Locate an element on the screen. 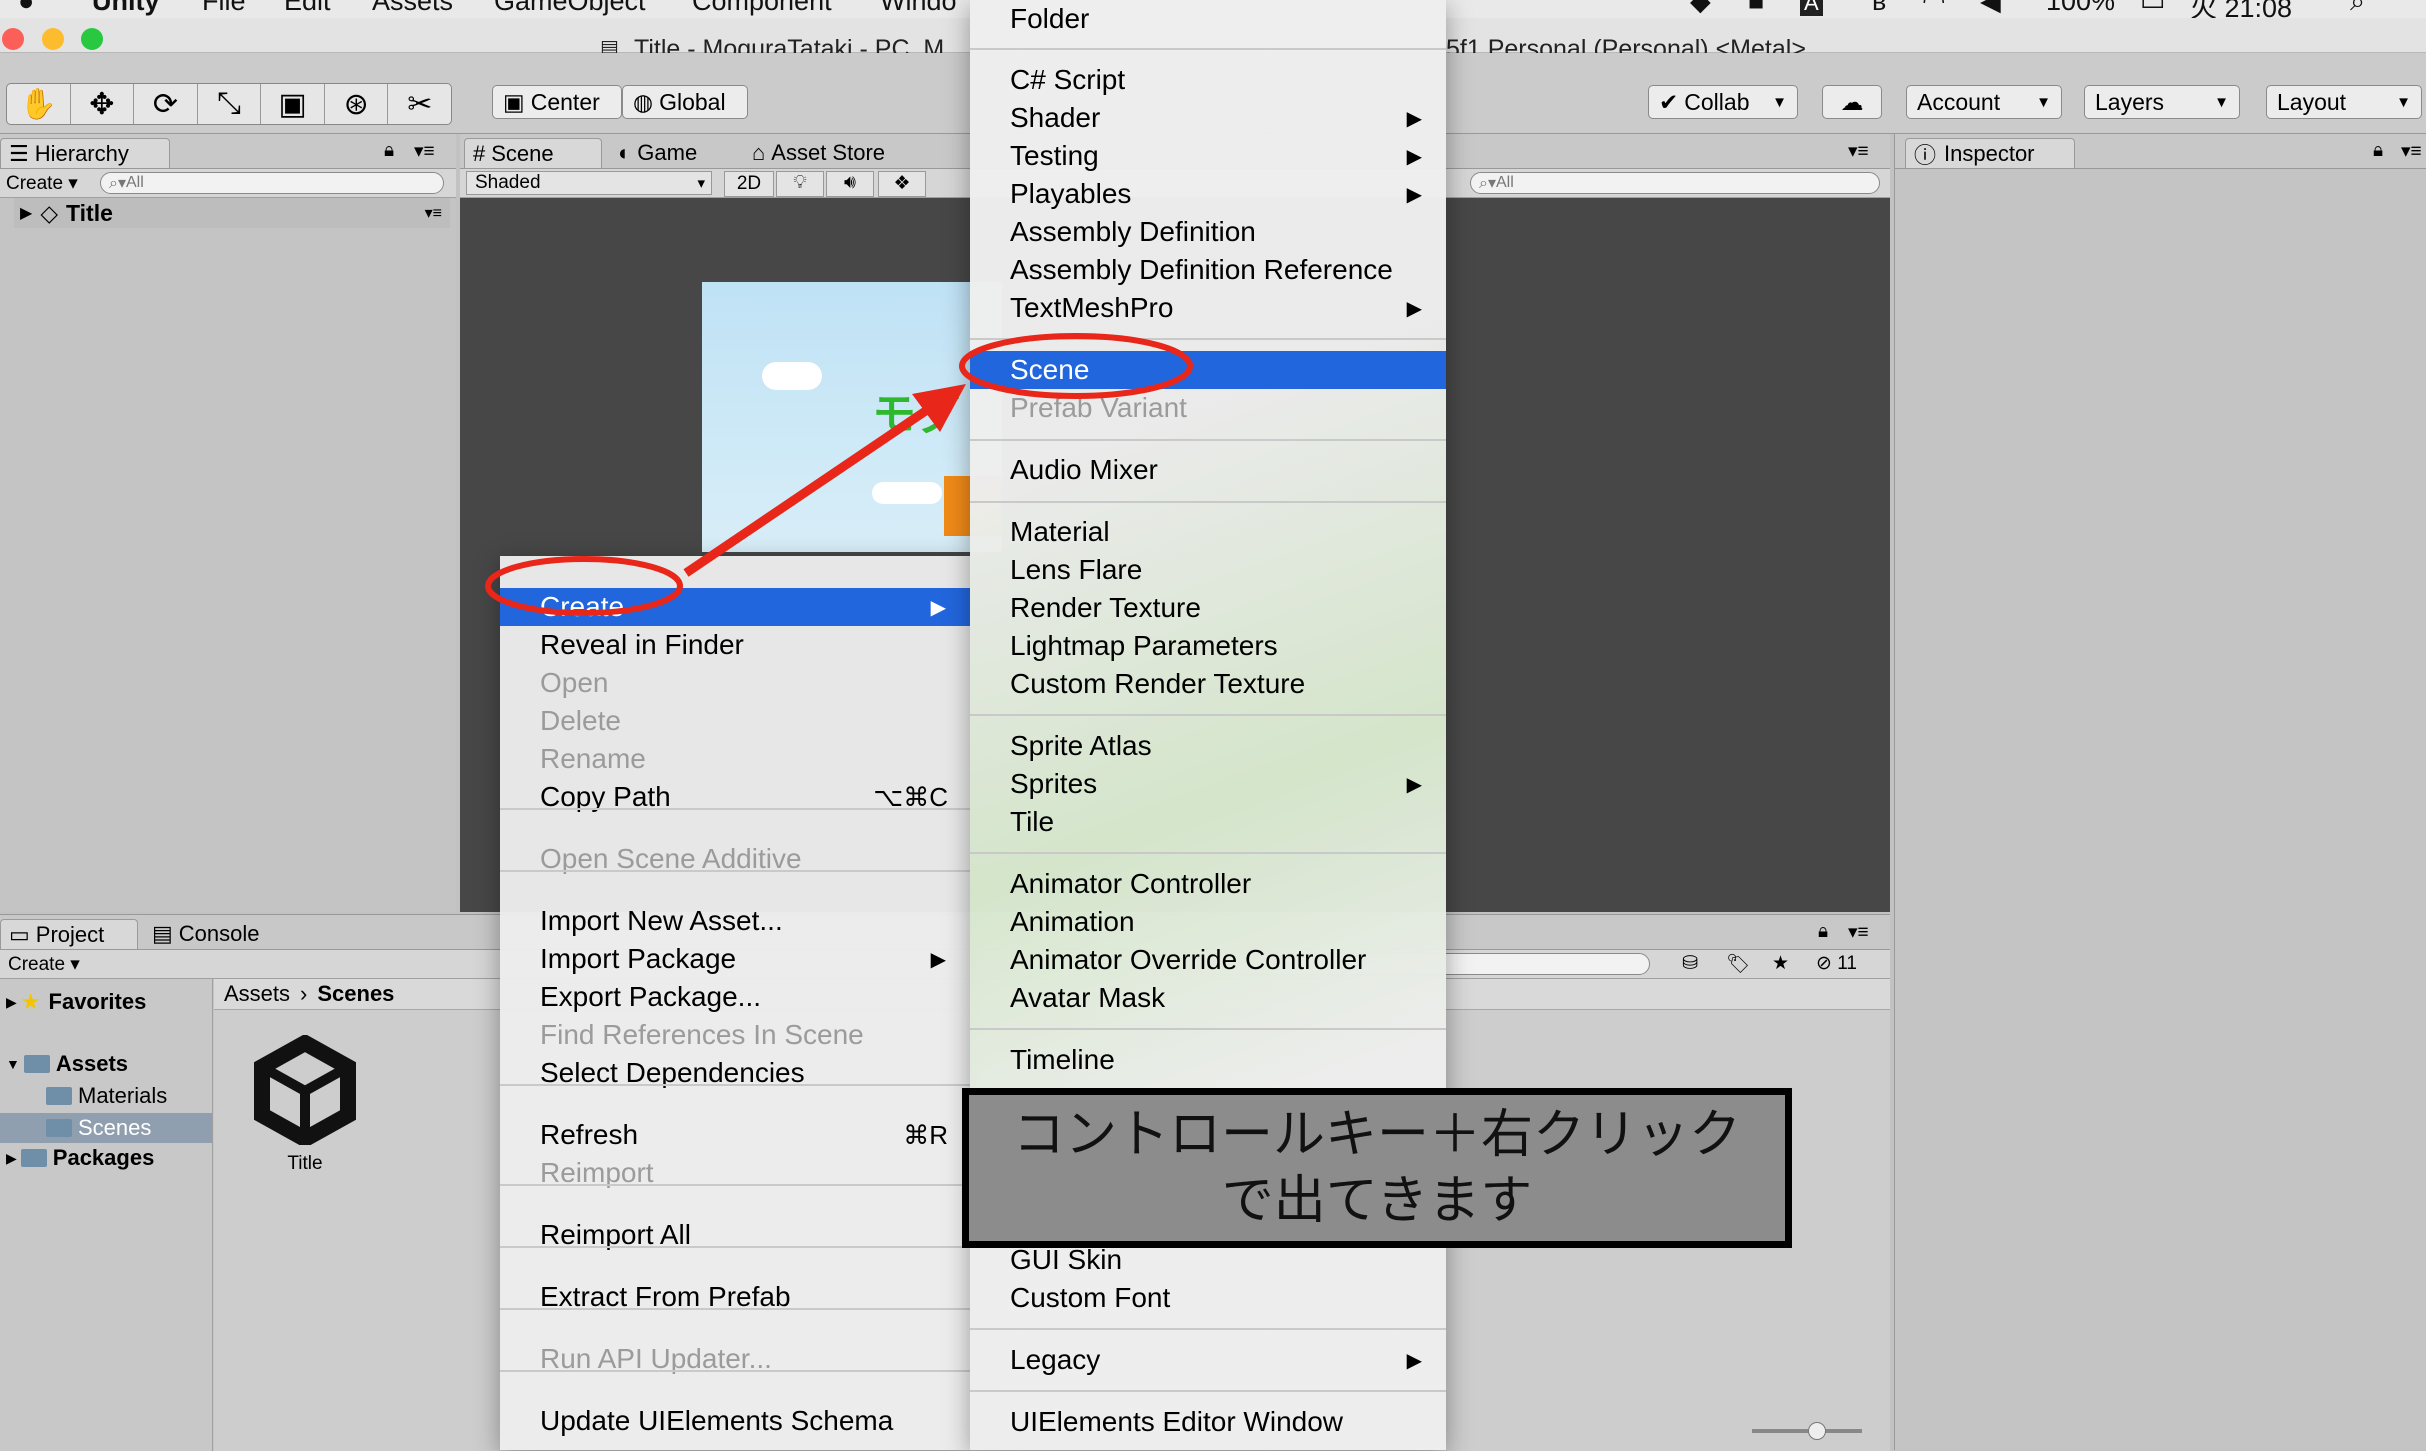  annotation-overlay is located at coordinates (839, 474).